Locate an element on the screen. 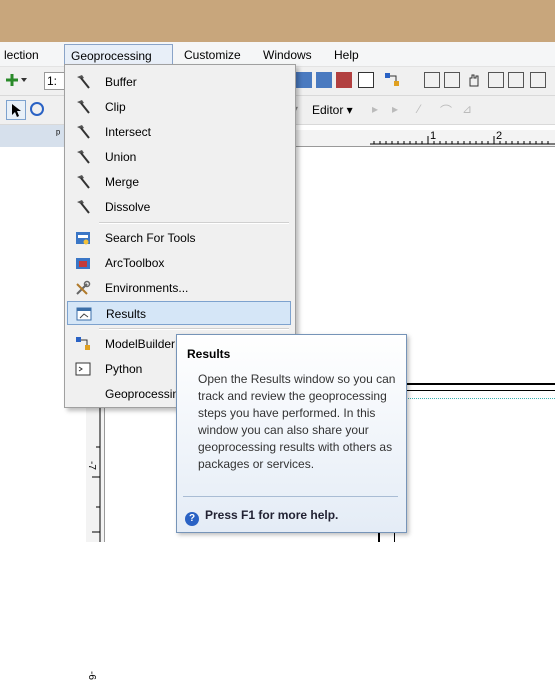 The image size is (555, 680). horizontal-ruler: 1 2 is located at coordinates (423, 138).